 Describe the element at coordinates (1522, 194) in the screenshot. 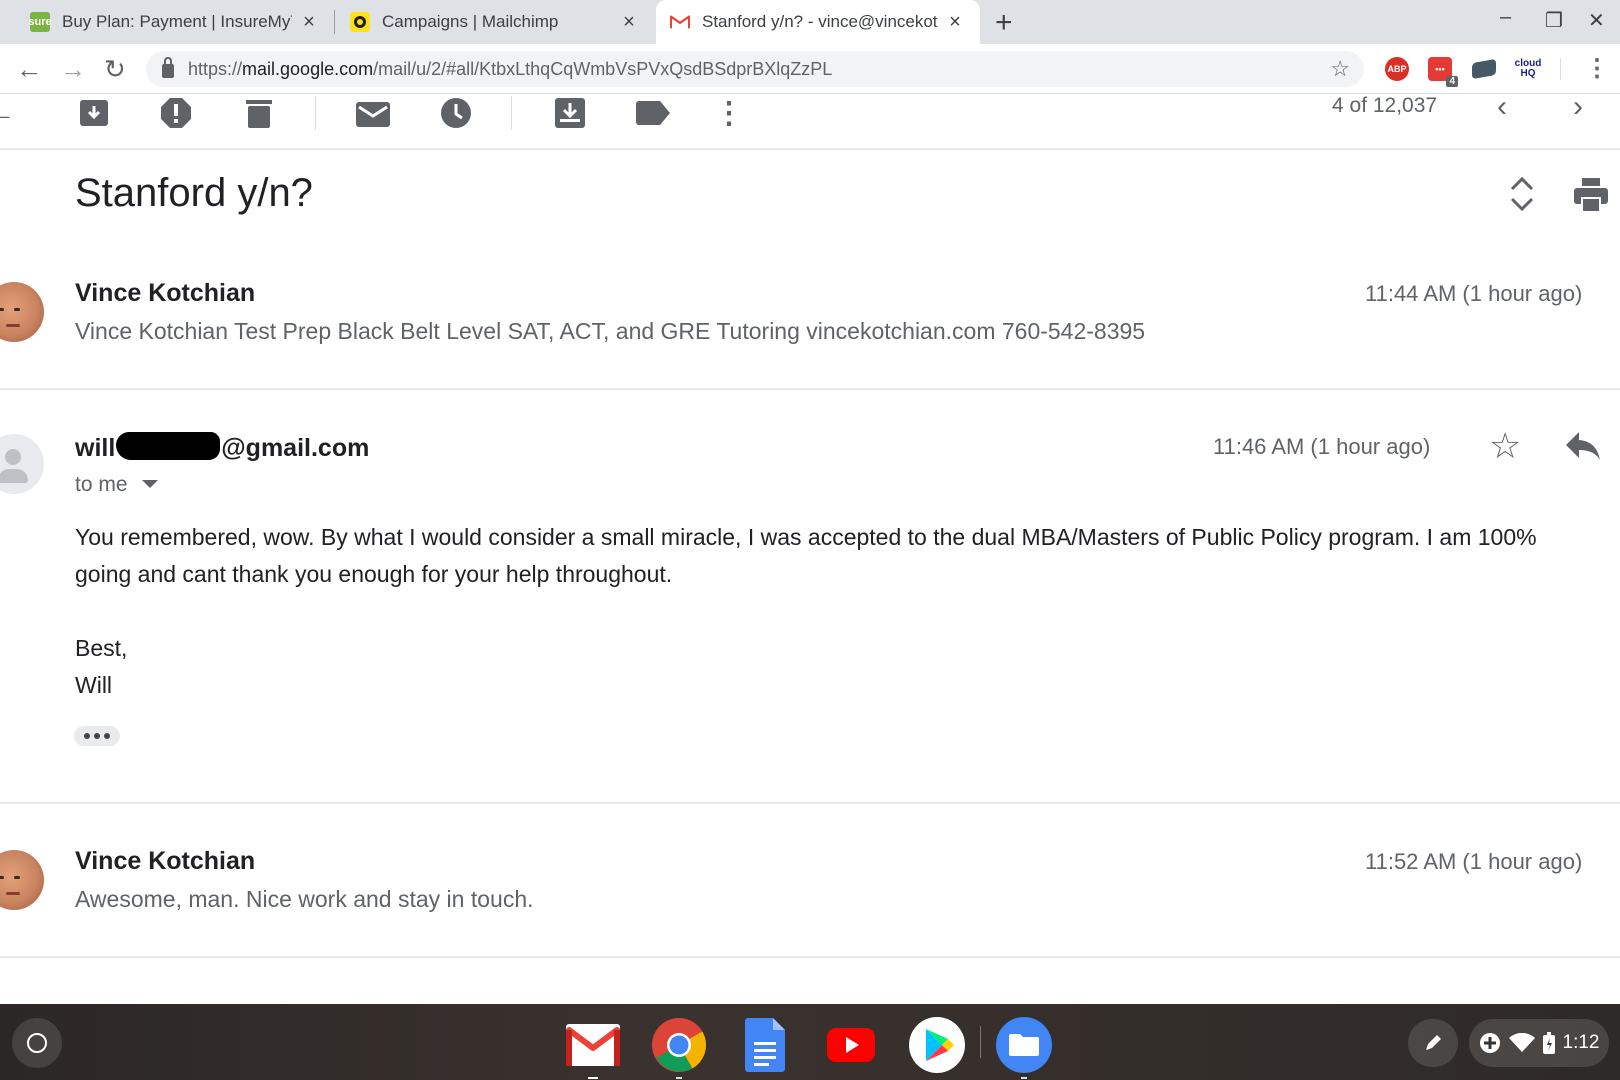

I see `expand-all-icon` at that location.